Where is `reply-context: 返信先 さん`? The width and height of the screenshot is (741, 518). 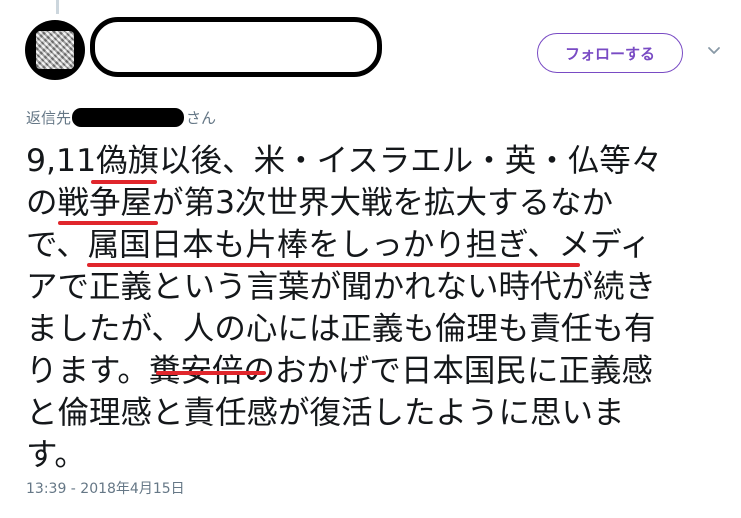
reply-context: 返信先 さん is located at coordinates (121, 117).